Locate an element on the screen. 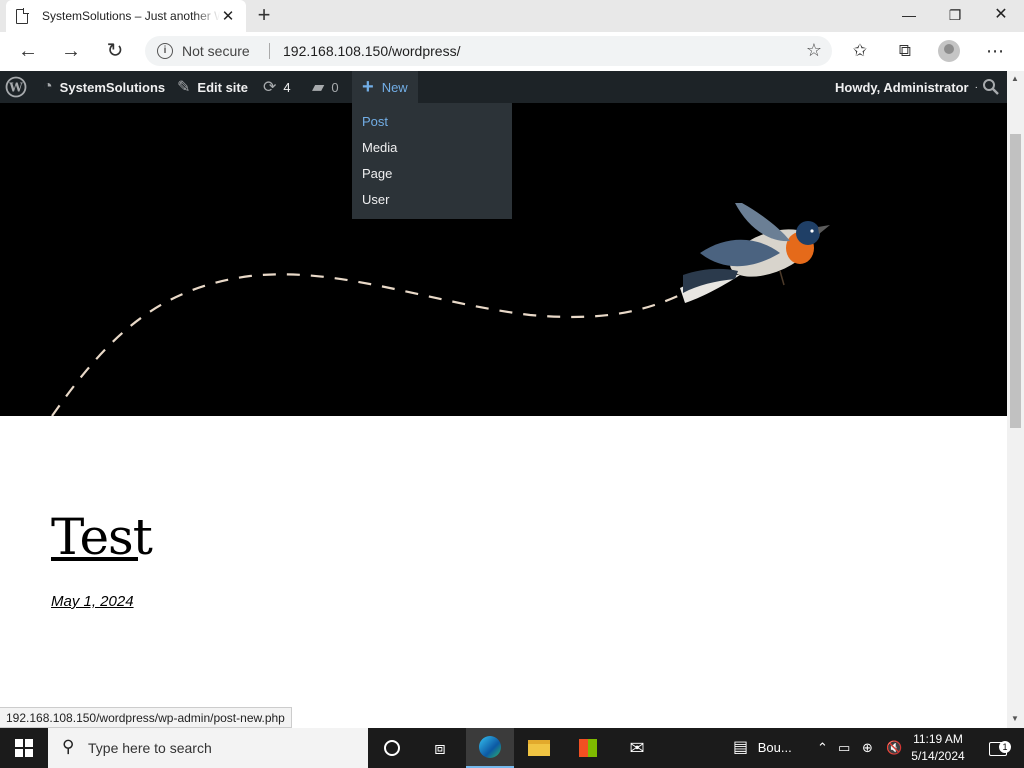  file-explorer-icon is located at coordinates (539, 748).